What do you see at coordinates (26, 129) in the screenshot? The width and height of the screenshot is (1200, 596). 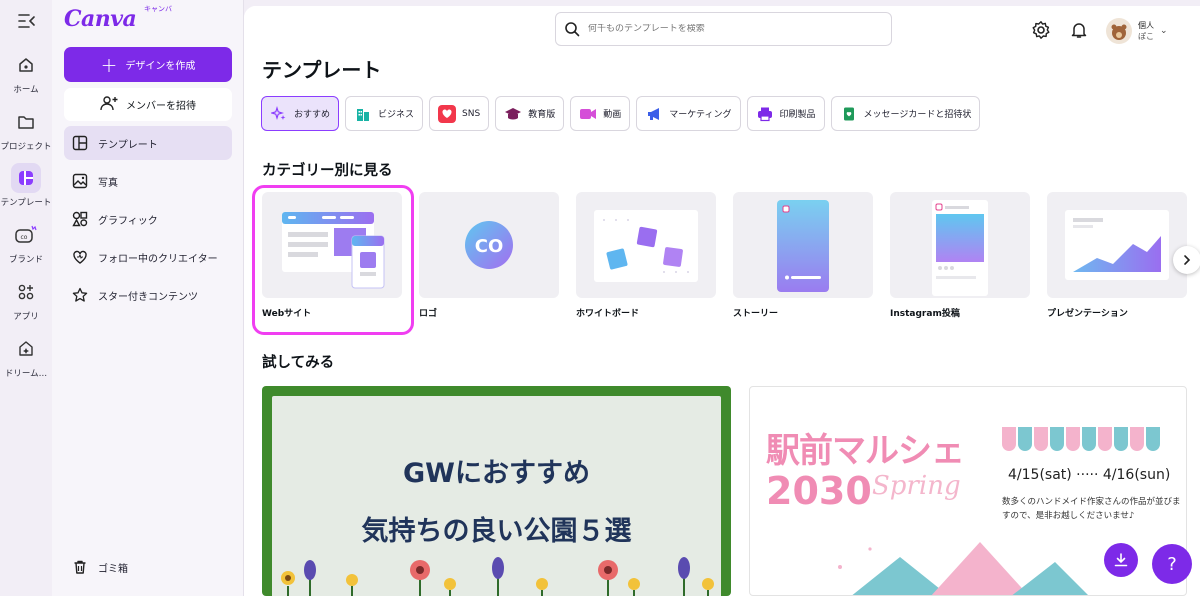 I see `rail-item-projects: プロジェクト` at bounding box center [26, 129].